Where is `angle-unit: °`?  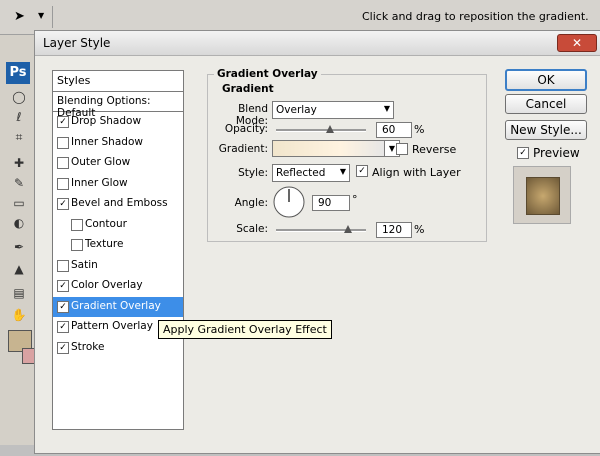
angle-unit: ° is located at coordinates (355, 199).